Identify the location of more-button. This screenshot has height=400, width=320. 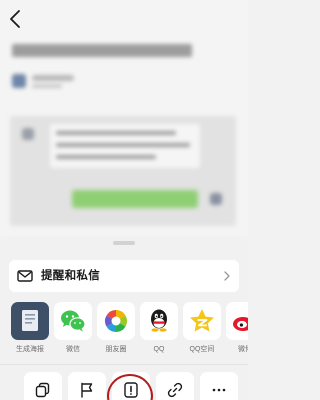
(219, 386).